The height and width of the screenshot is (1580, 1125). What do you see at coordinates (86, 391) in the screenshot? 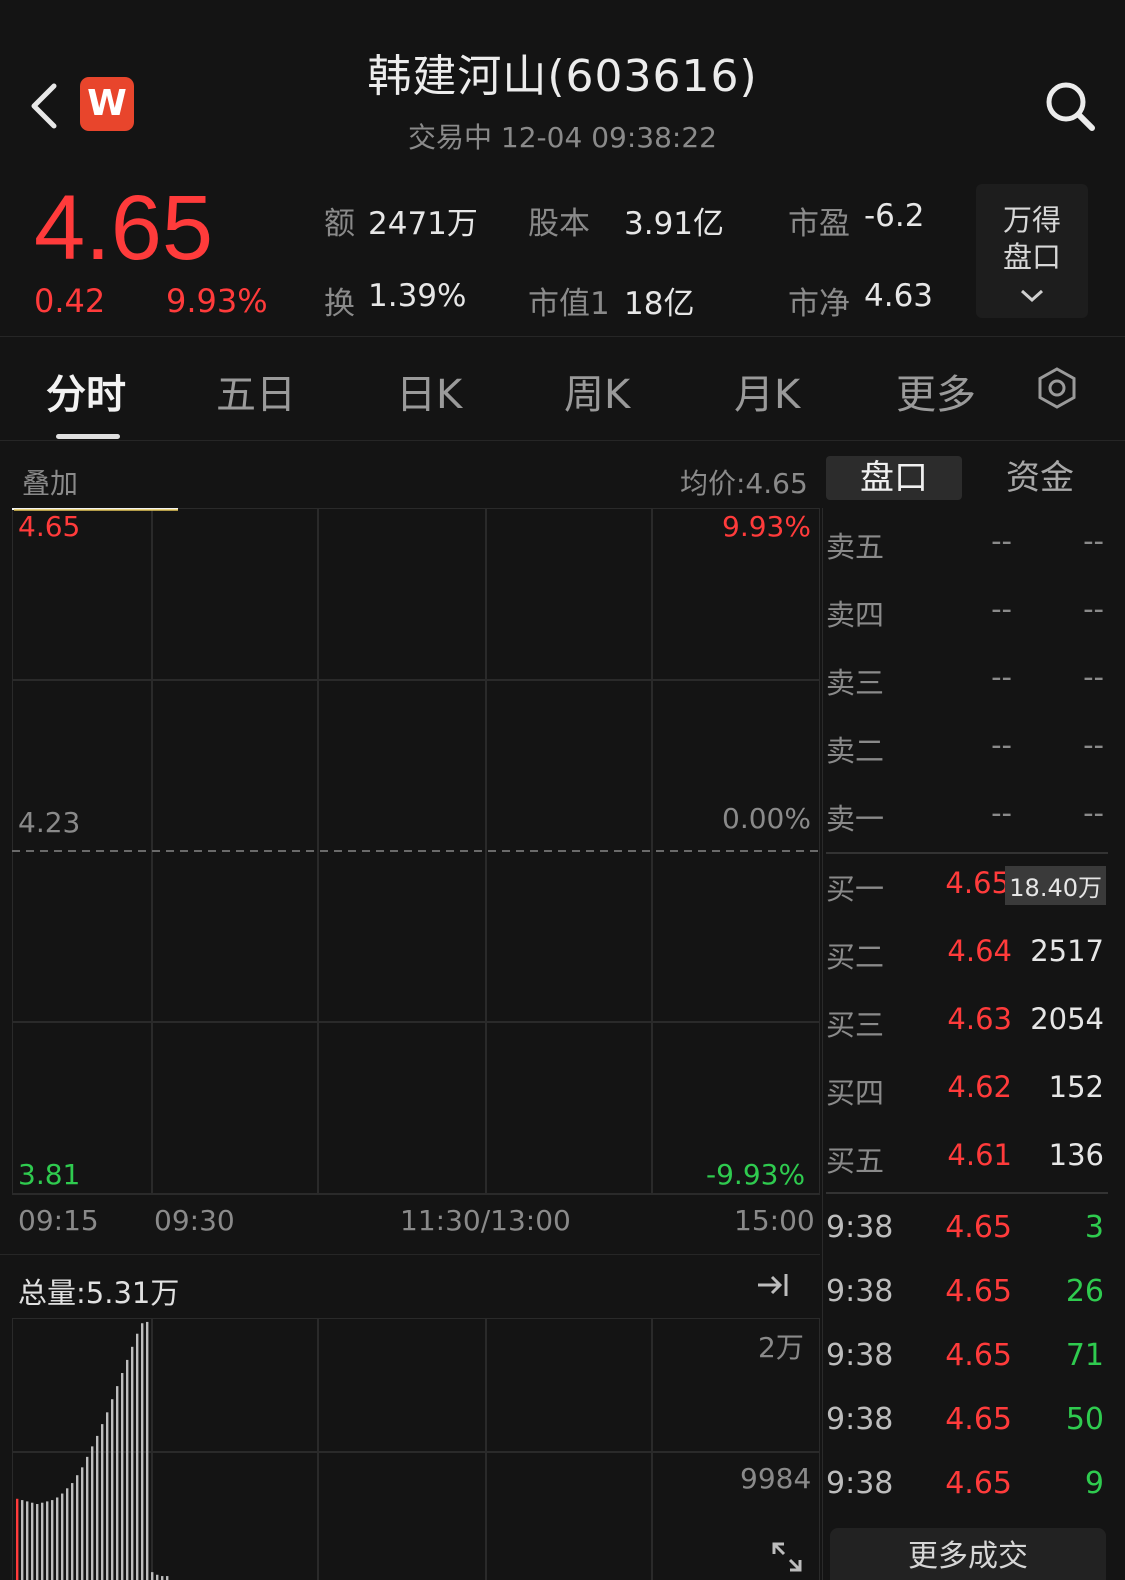
I see `tab-intraday: 分时` at bounding box center [86, 391].